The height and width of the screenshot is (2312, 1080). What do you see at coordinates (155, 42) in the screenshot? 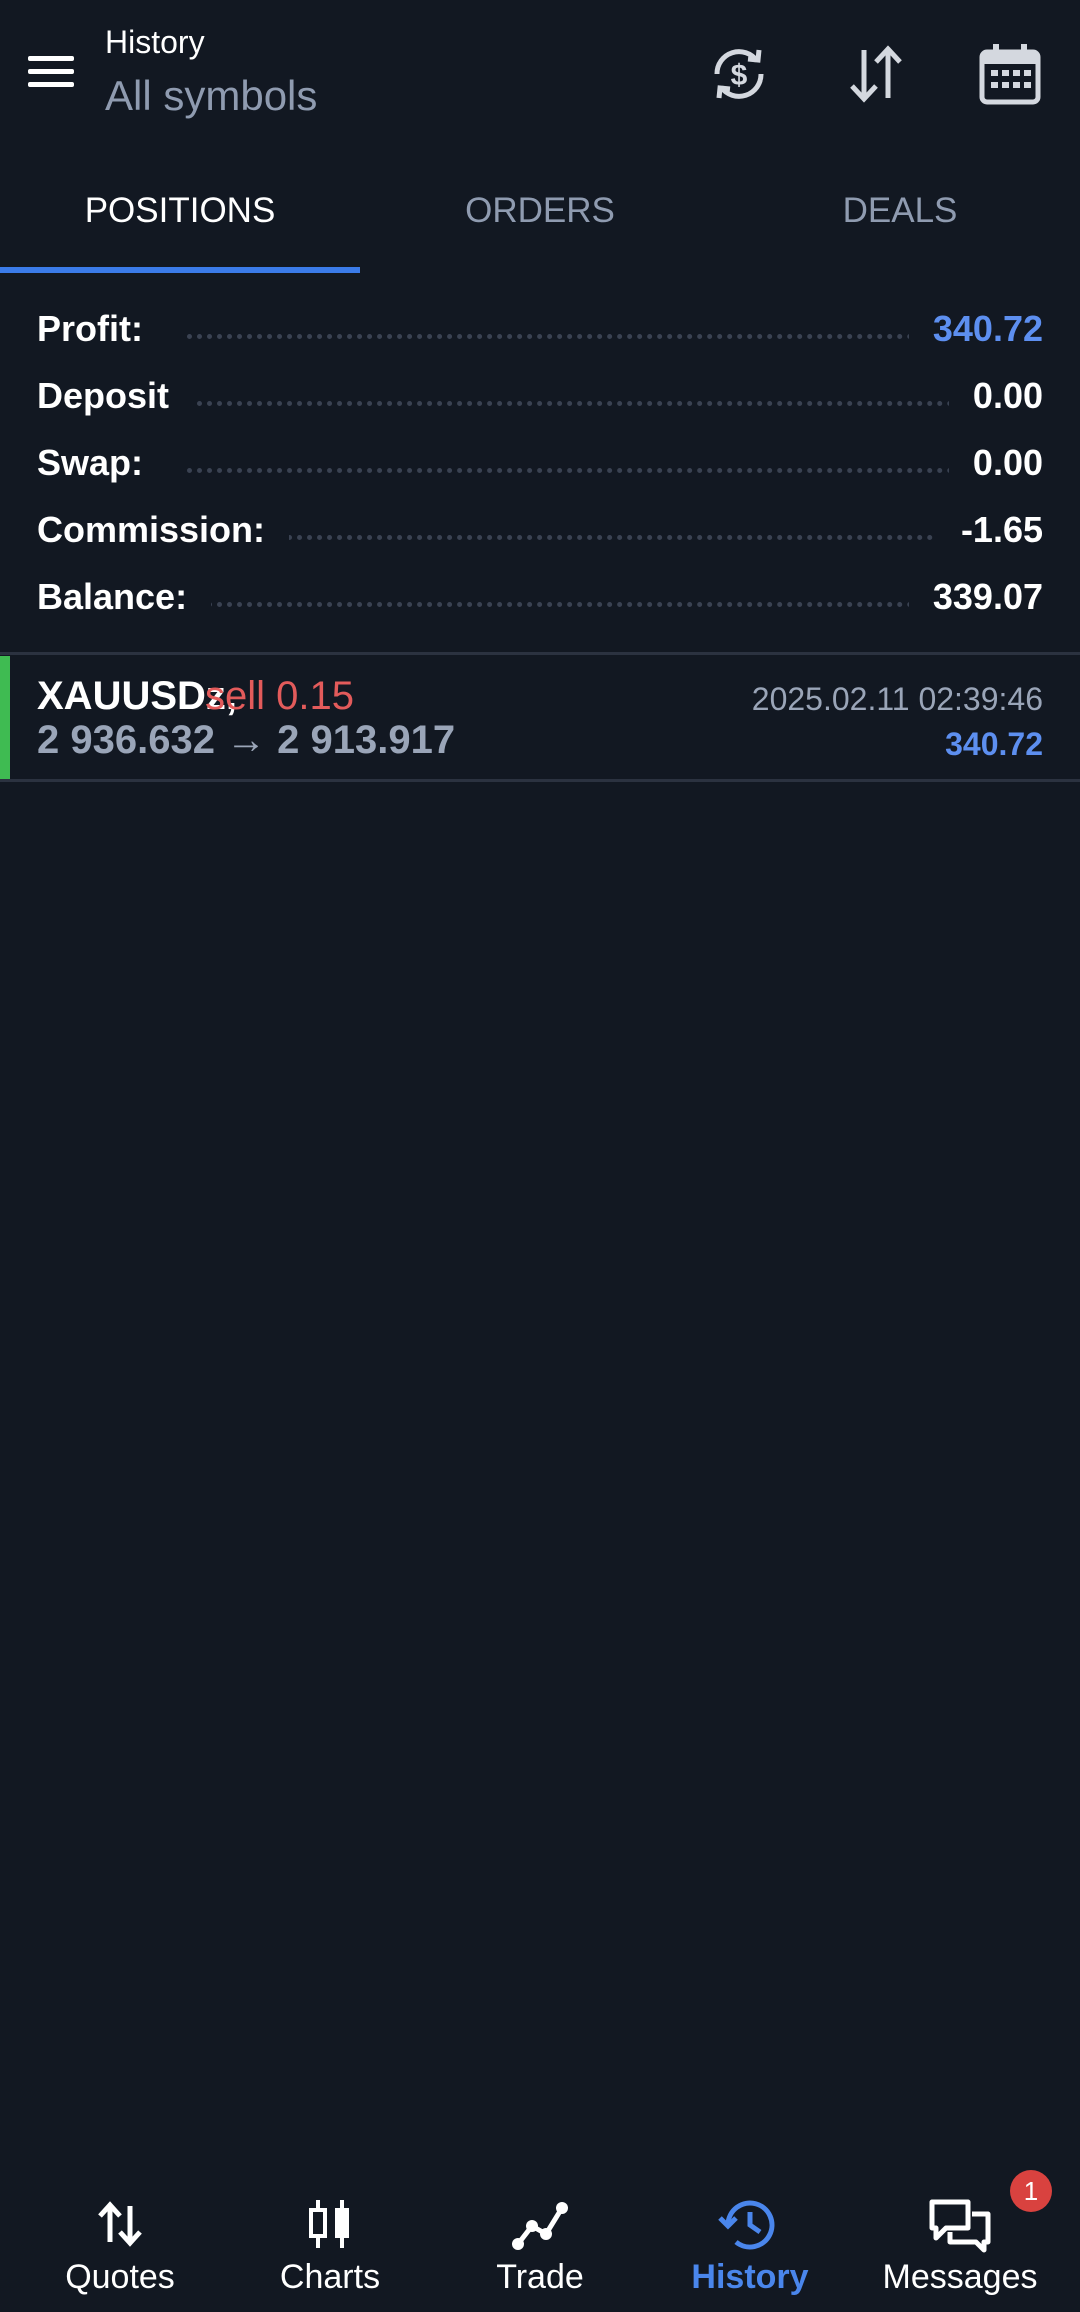
I see `page-title: History` at bounding box center [155, 42].